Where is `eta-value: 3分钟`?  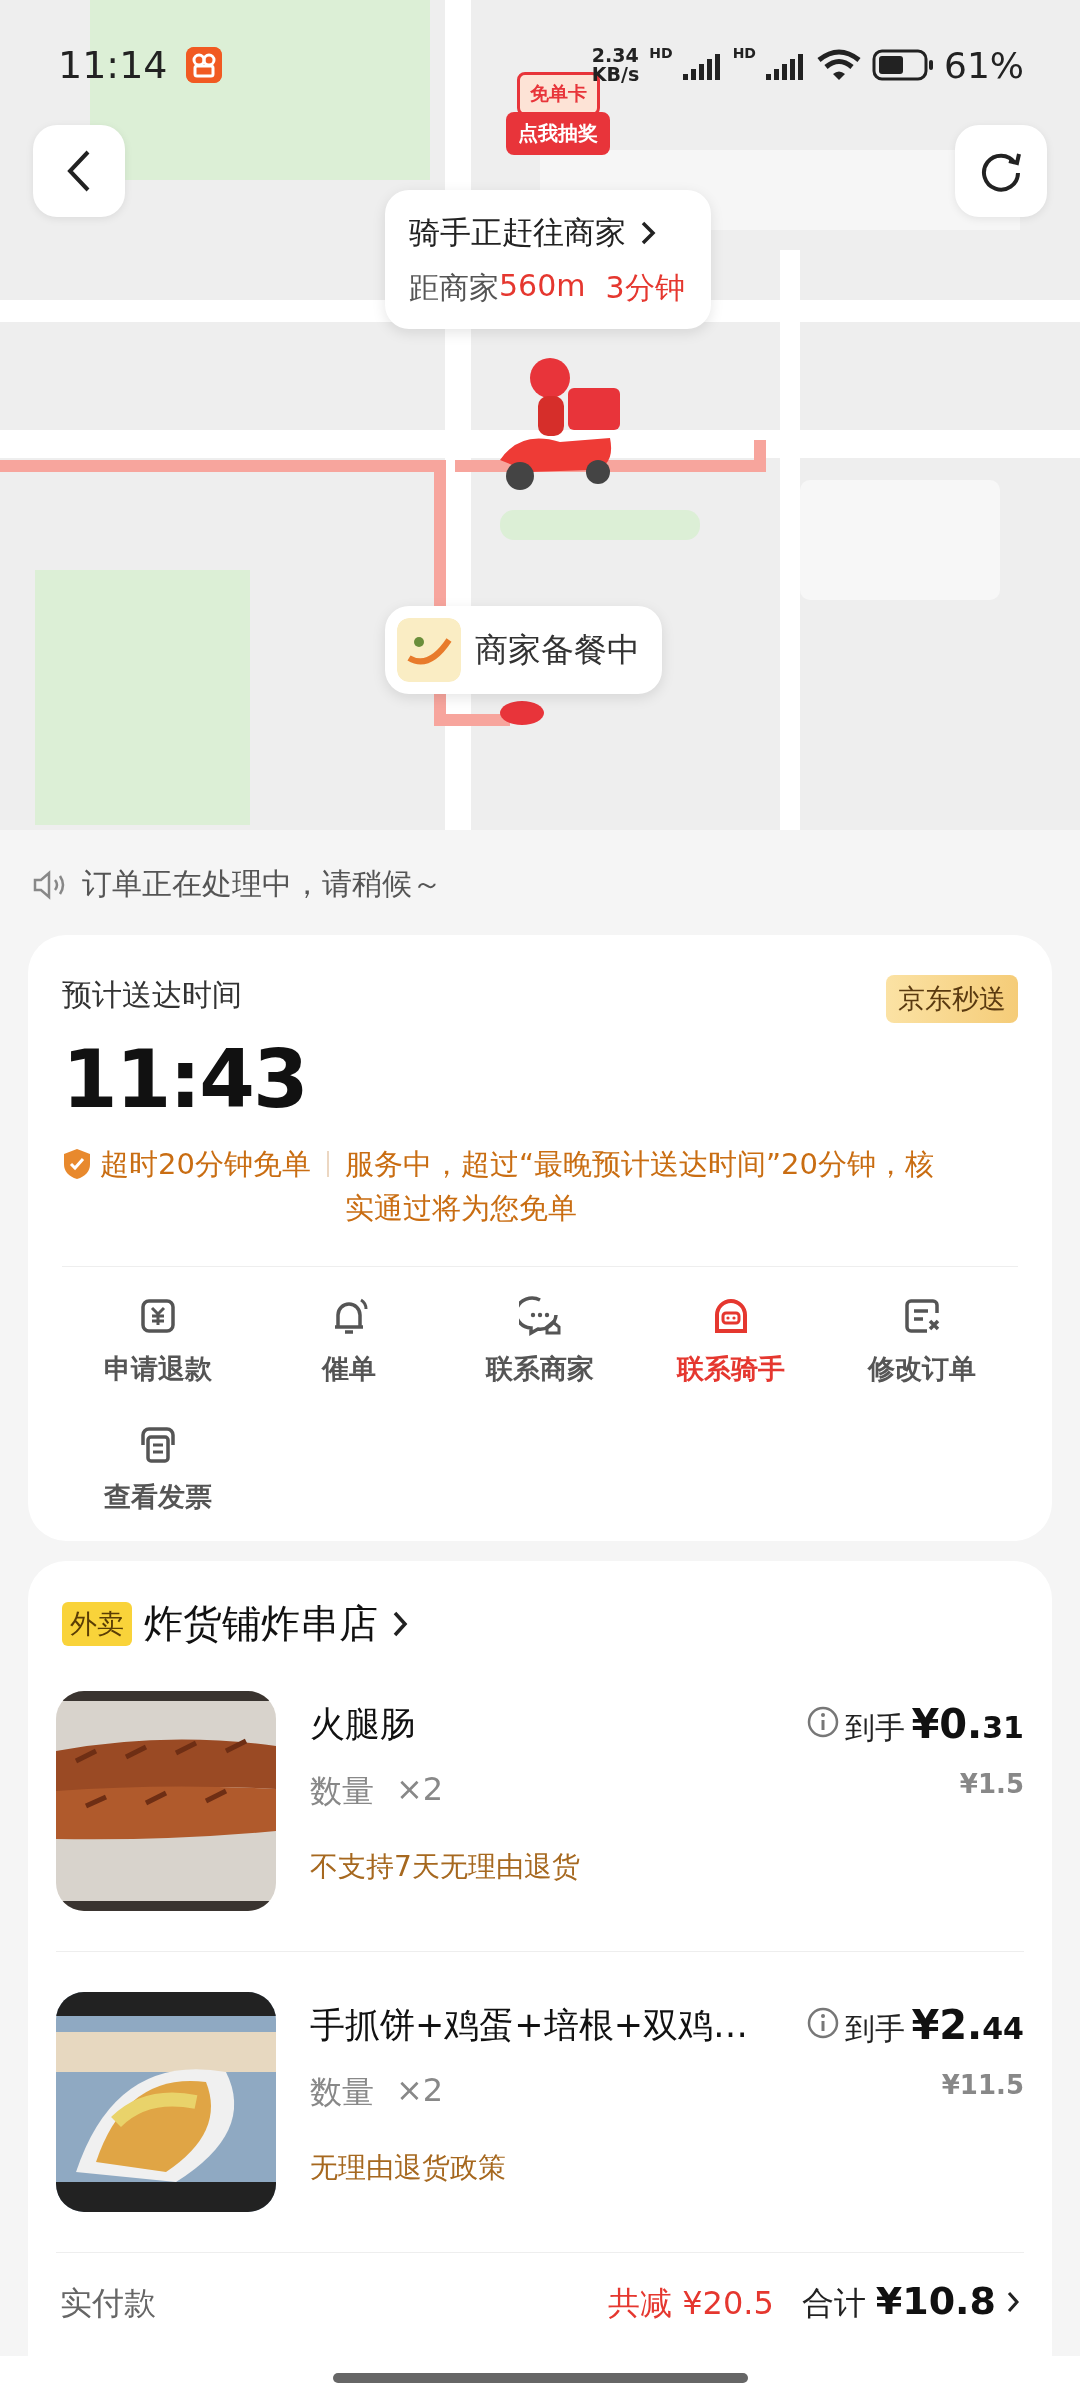 eta-value: 3分钟 is located at coordinates (645, 288).